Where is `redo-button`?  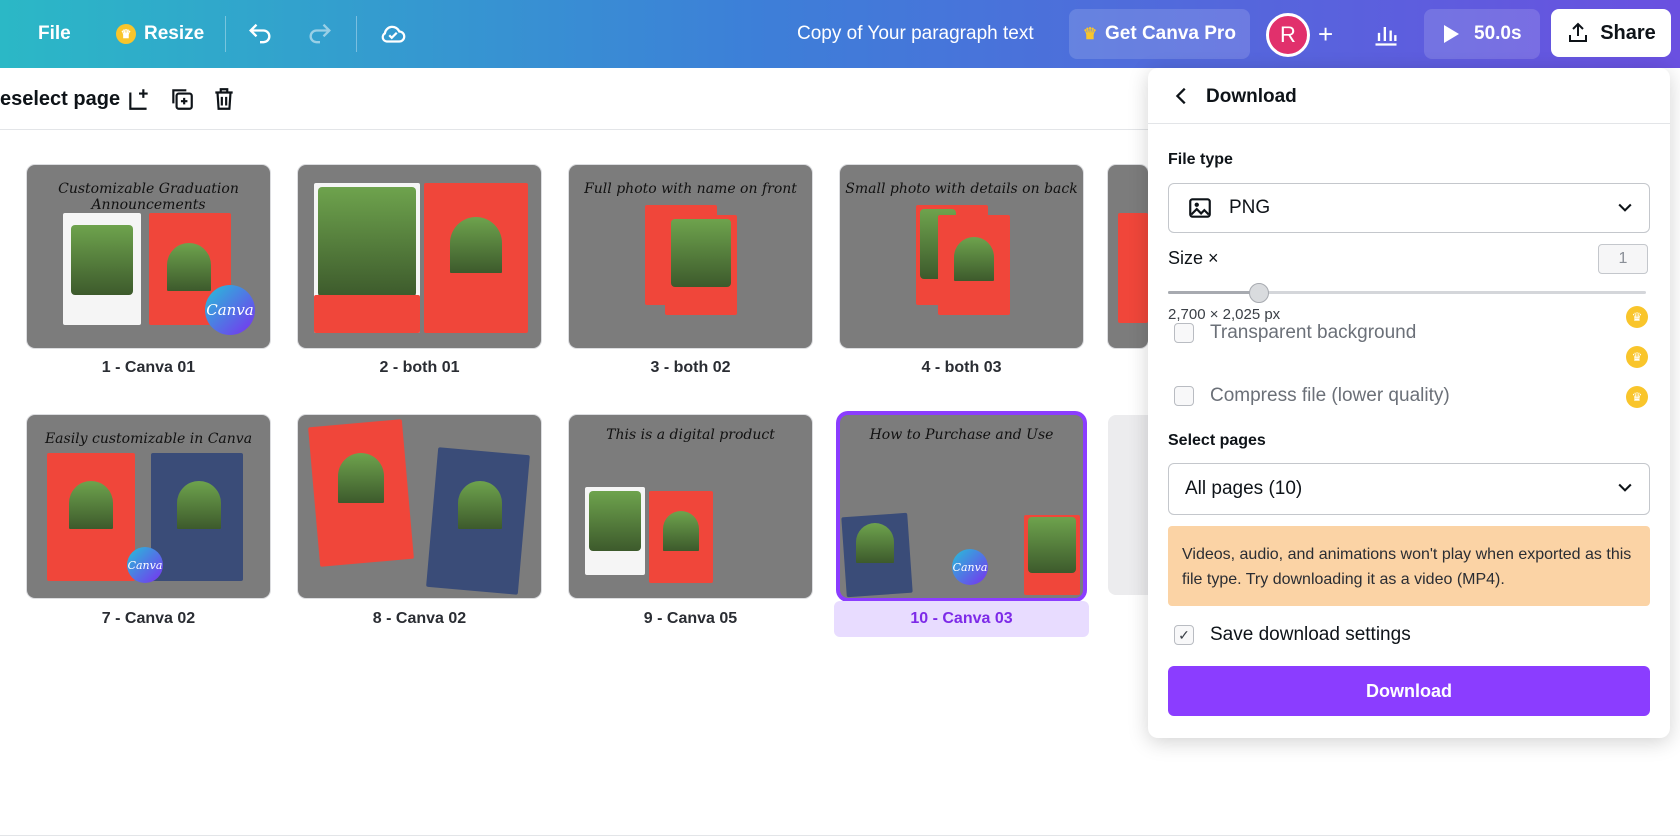 redo-button is located at coordinates (320, 34).